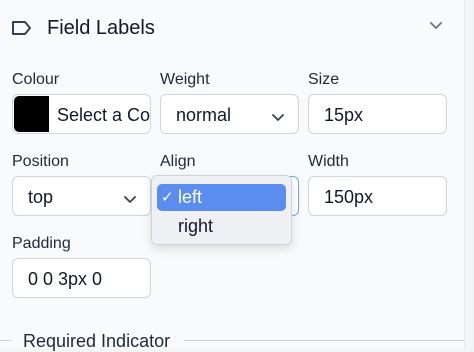 This screenshot has height=352, width=474. I want to click on width-input: 150px, so click(377, 196).